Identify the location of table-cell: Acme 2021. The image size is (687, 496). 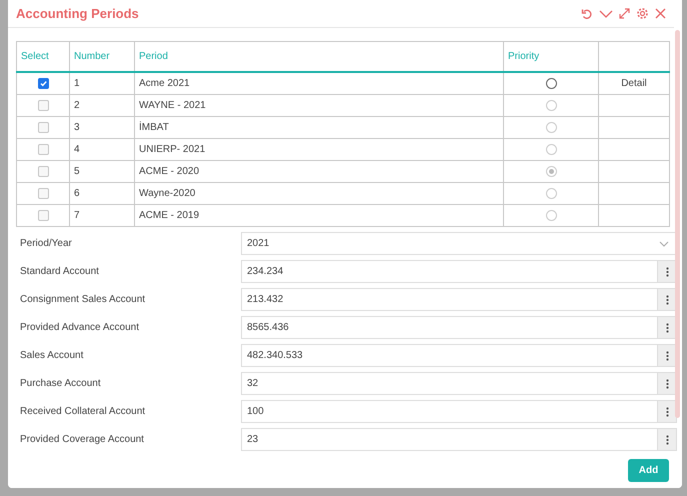
(164, 83).